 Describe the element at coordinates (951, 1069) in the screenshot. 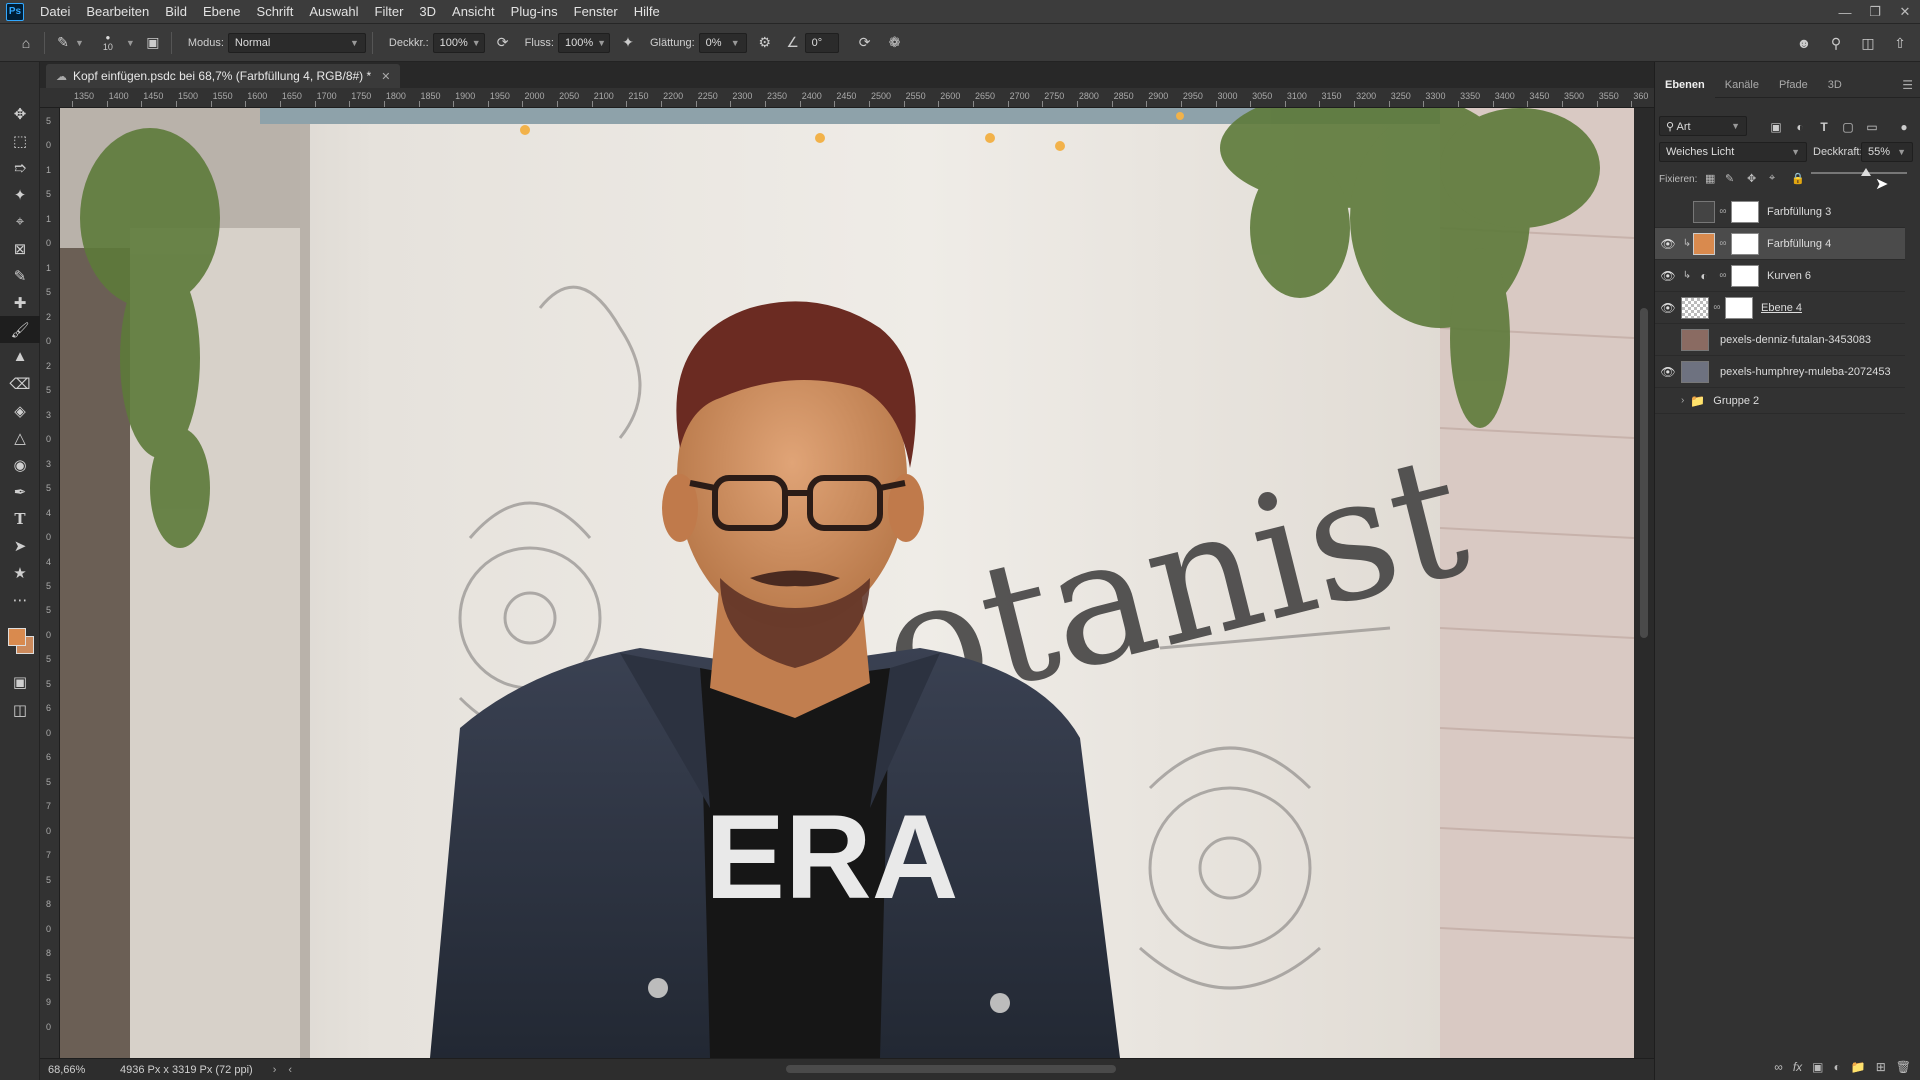

I see `horizontal-scroll-thumb` at that location.